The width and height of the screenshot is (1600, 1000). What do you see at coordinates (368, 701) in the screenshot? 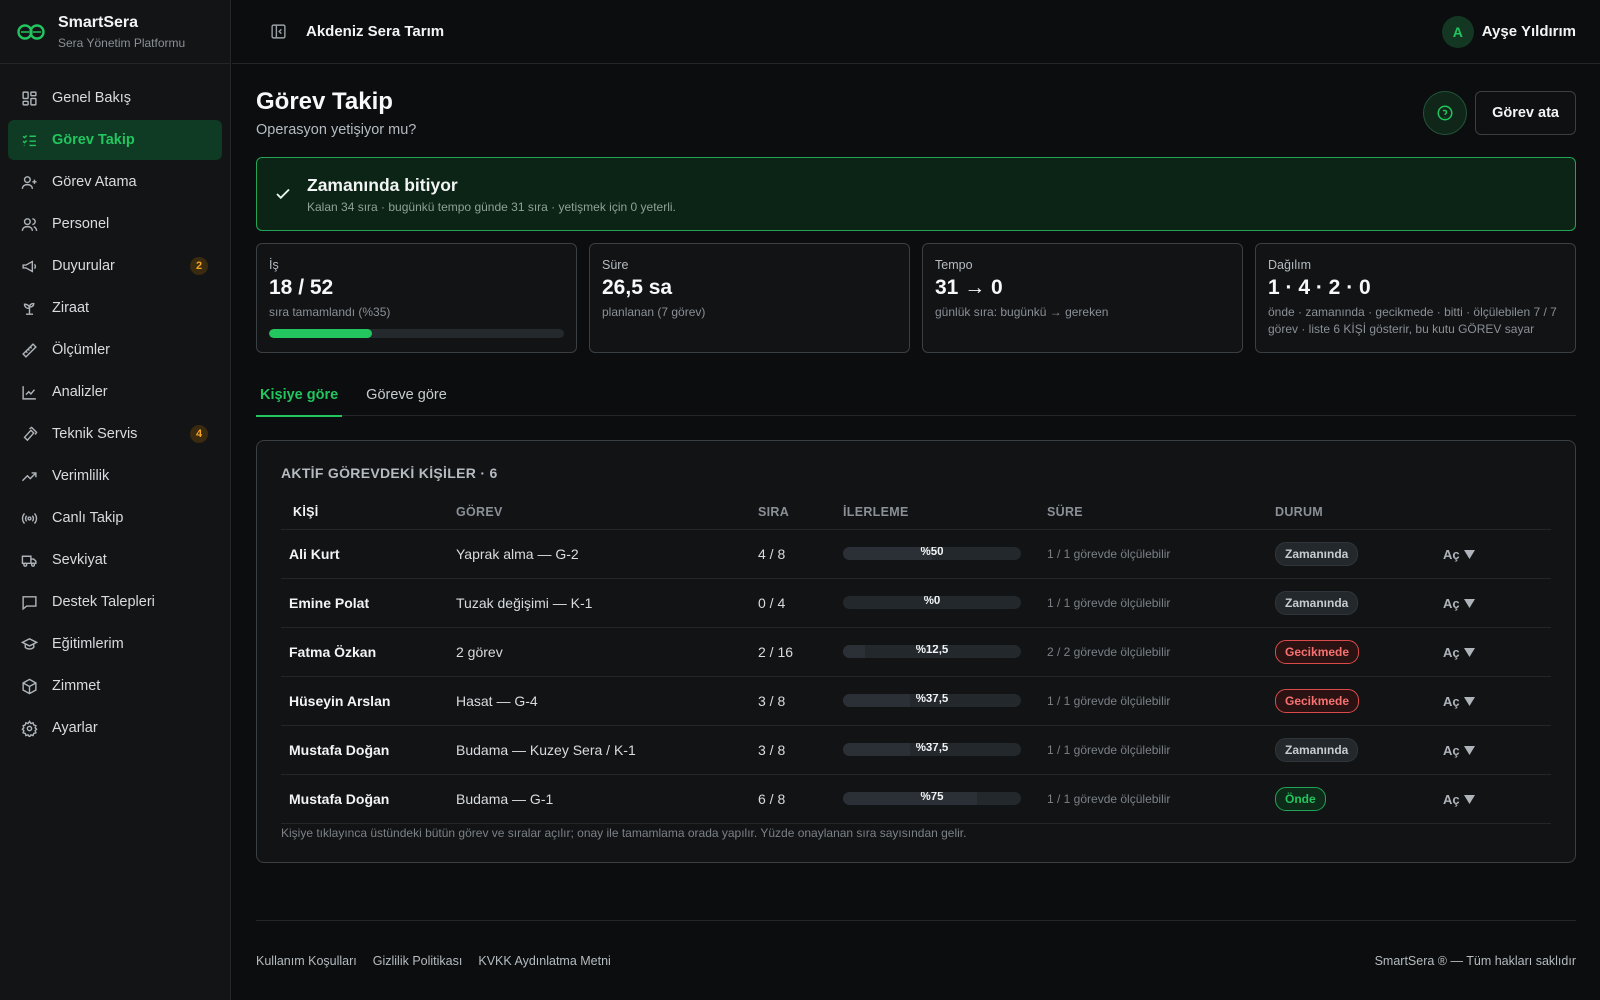
I see `person-name: Hüseyin Arslan` at bounding box center [368, 701].